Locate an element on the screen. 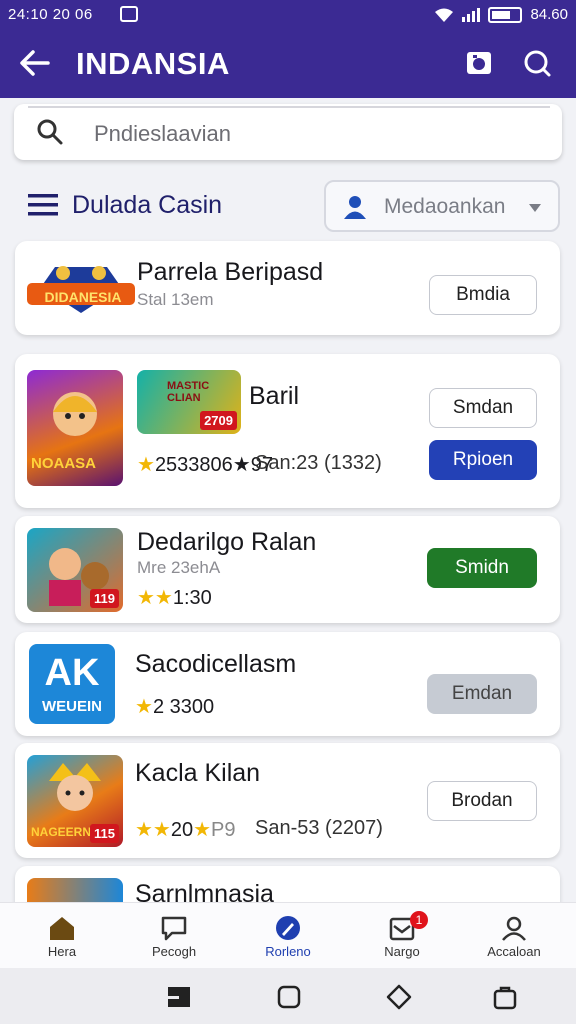  app-card: AK WEUEIN Sacodicellasm ★2 3300 Emdan is located at coordinates (287, 684).